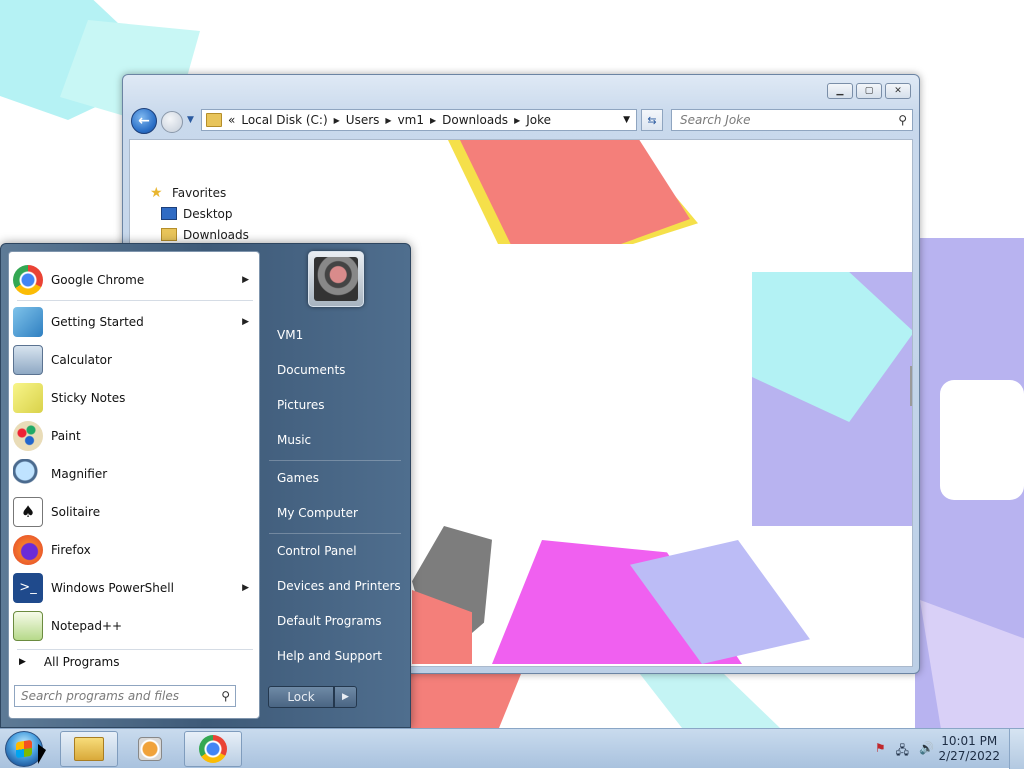 The image size is (1024, 769). I want to click on program-getting-started: Getting Started ▶, so click(134, 322).